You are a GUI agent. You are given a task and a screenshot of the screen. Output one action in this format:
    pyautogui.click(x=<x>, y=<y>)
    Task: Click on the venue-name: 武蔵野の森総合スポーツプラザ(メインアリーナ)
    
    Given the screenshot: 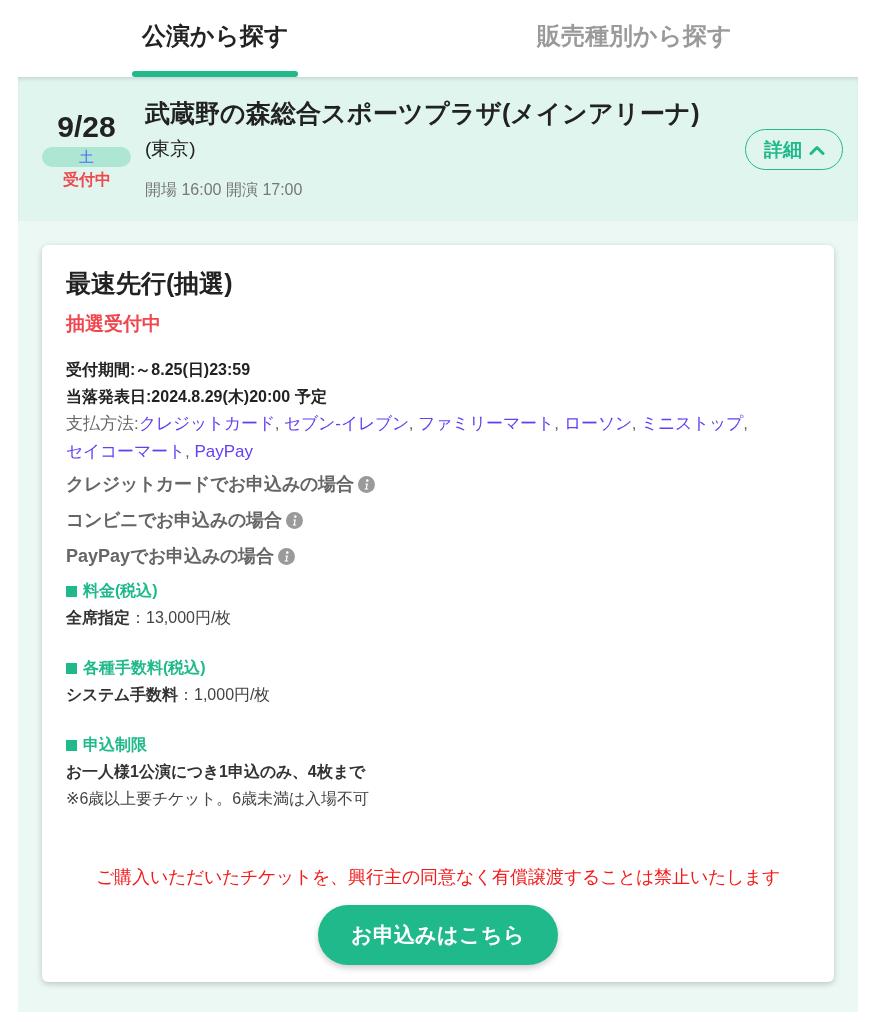 What is the action you would take?
    pyautogui.click(x=423, y=113)
    